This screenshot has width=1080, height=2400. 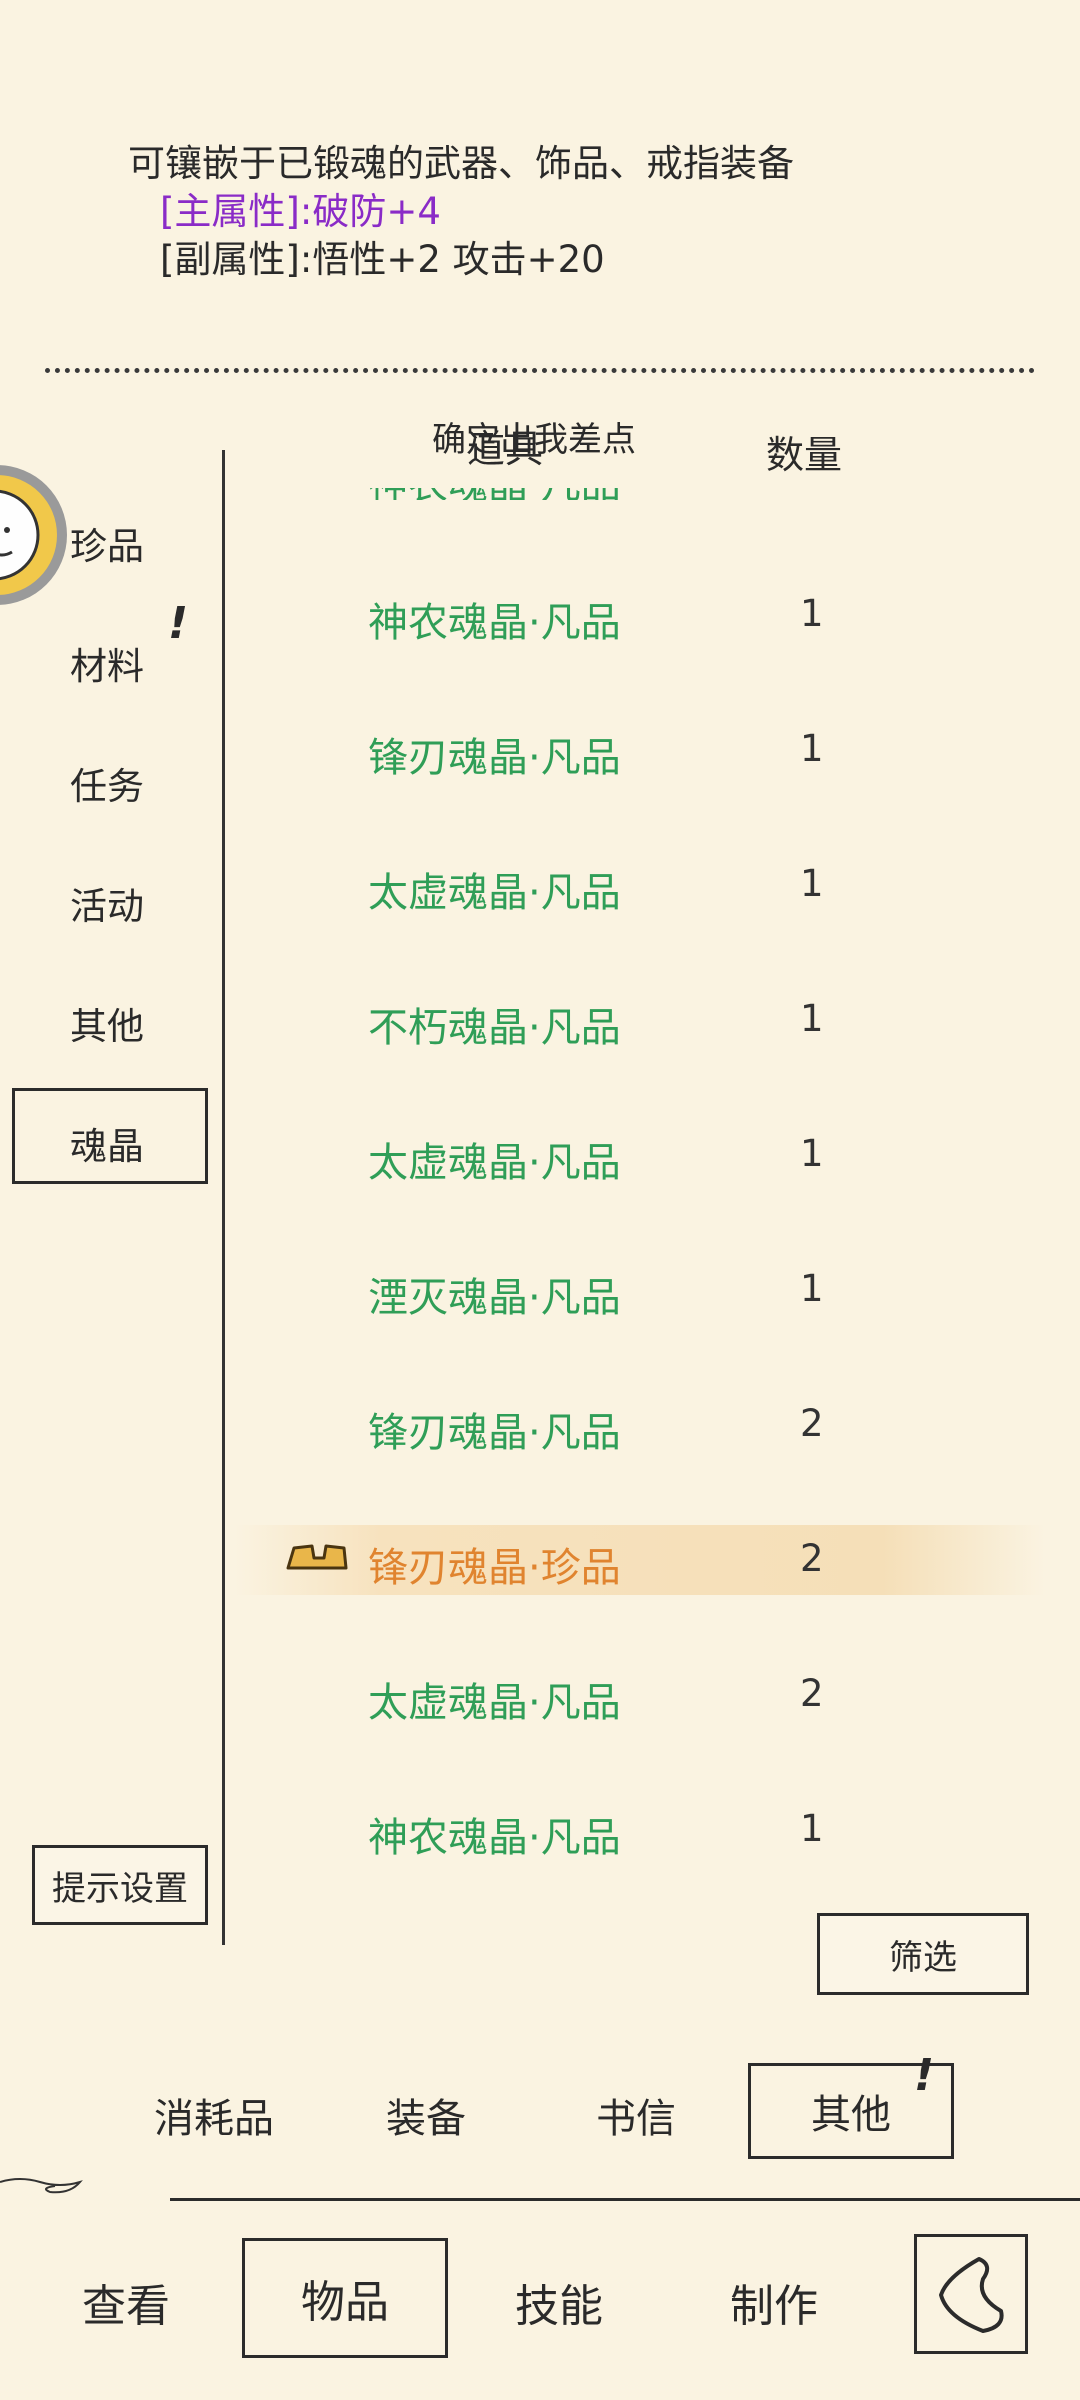 What do you see at coordinates (107, 903) in the screenshot?
I see `category-event: 活动` at bounding box center [107, 903].